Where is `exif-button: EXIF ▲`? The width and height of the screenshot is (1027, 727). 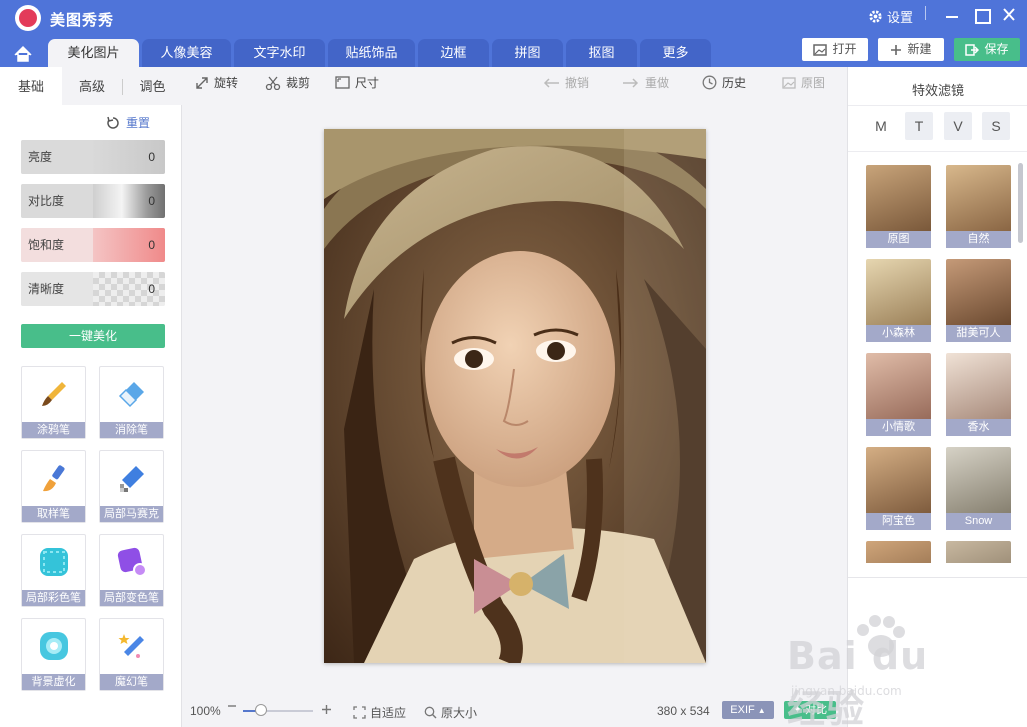 exif-button: EXIF ▲ is located at coordinates (748, 710).